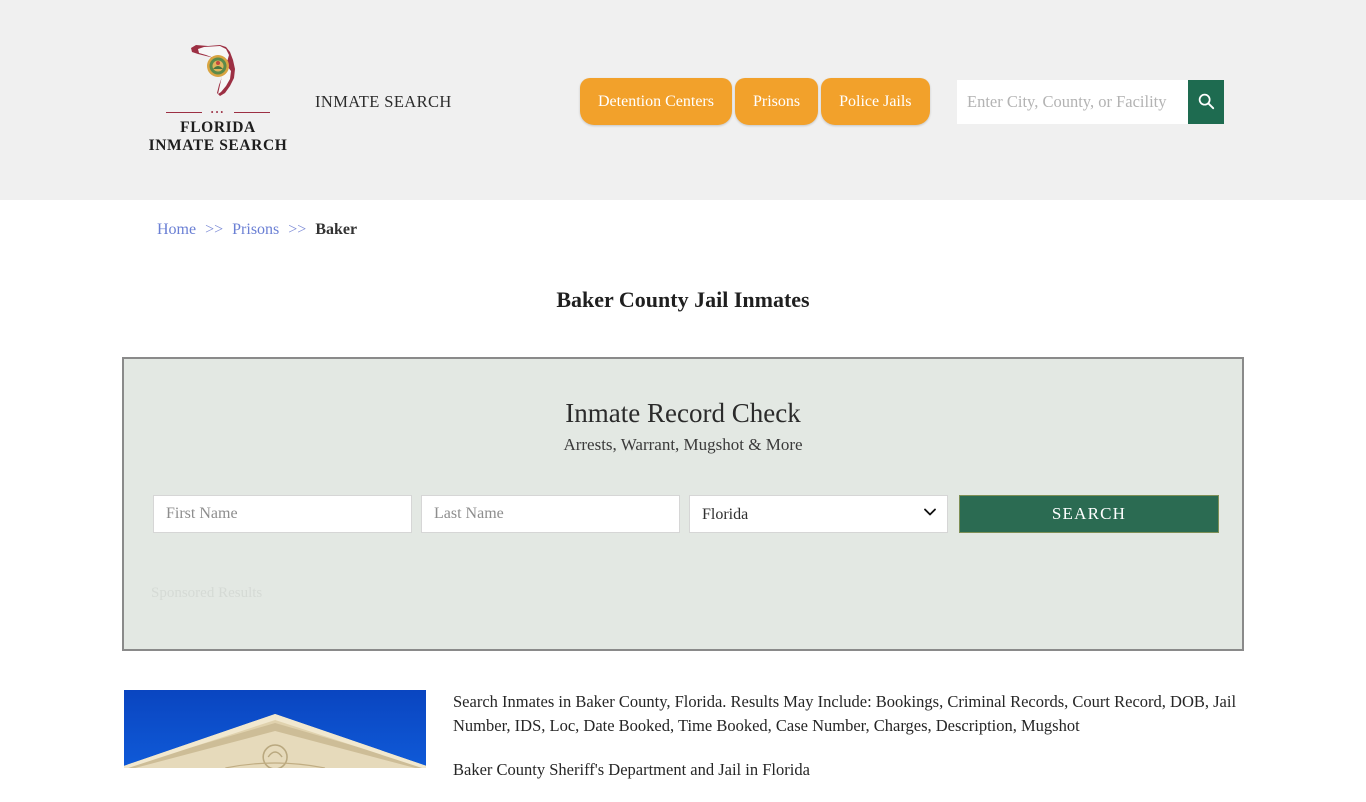 This screenshot has width=1366, height=802. Describe the element at coordinates (218, 145) in the screenshot. I see `brand-name-line2: INMATE SEARCH` at that location.